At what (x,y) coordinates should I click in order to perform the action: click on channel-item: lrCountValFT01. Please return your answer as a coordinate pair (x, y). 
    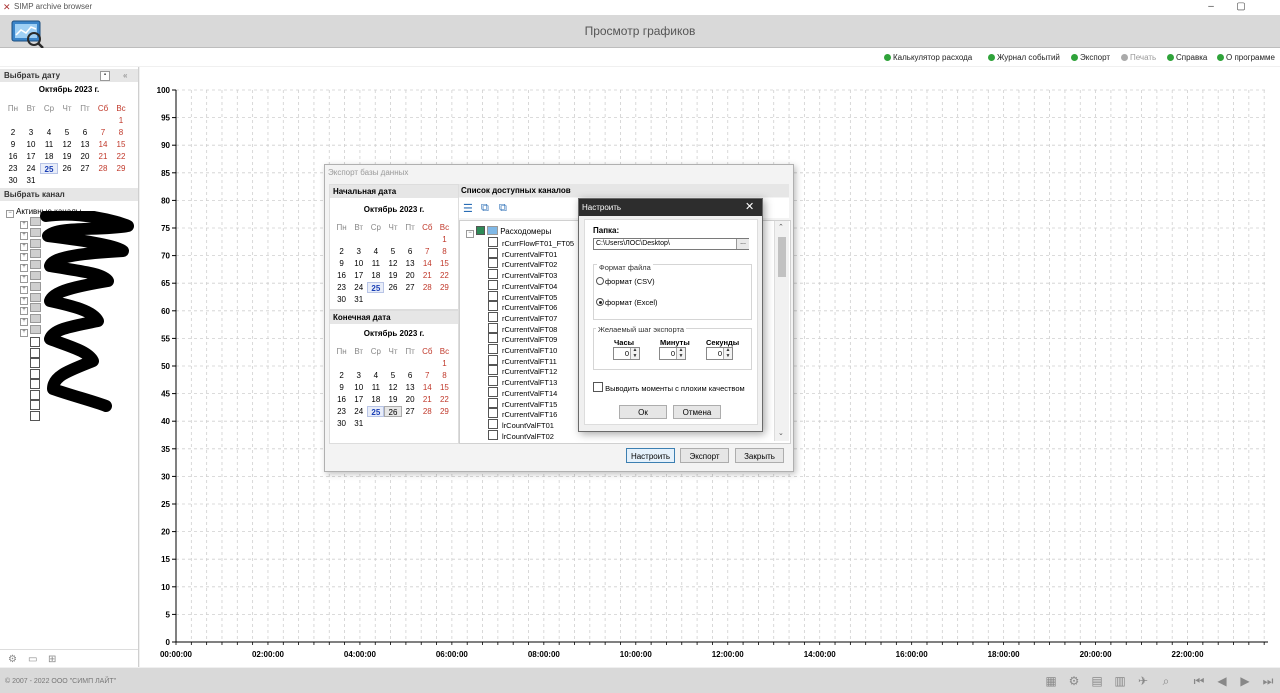
    Looking at the image, I should click on (521, 424).